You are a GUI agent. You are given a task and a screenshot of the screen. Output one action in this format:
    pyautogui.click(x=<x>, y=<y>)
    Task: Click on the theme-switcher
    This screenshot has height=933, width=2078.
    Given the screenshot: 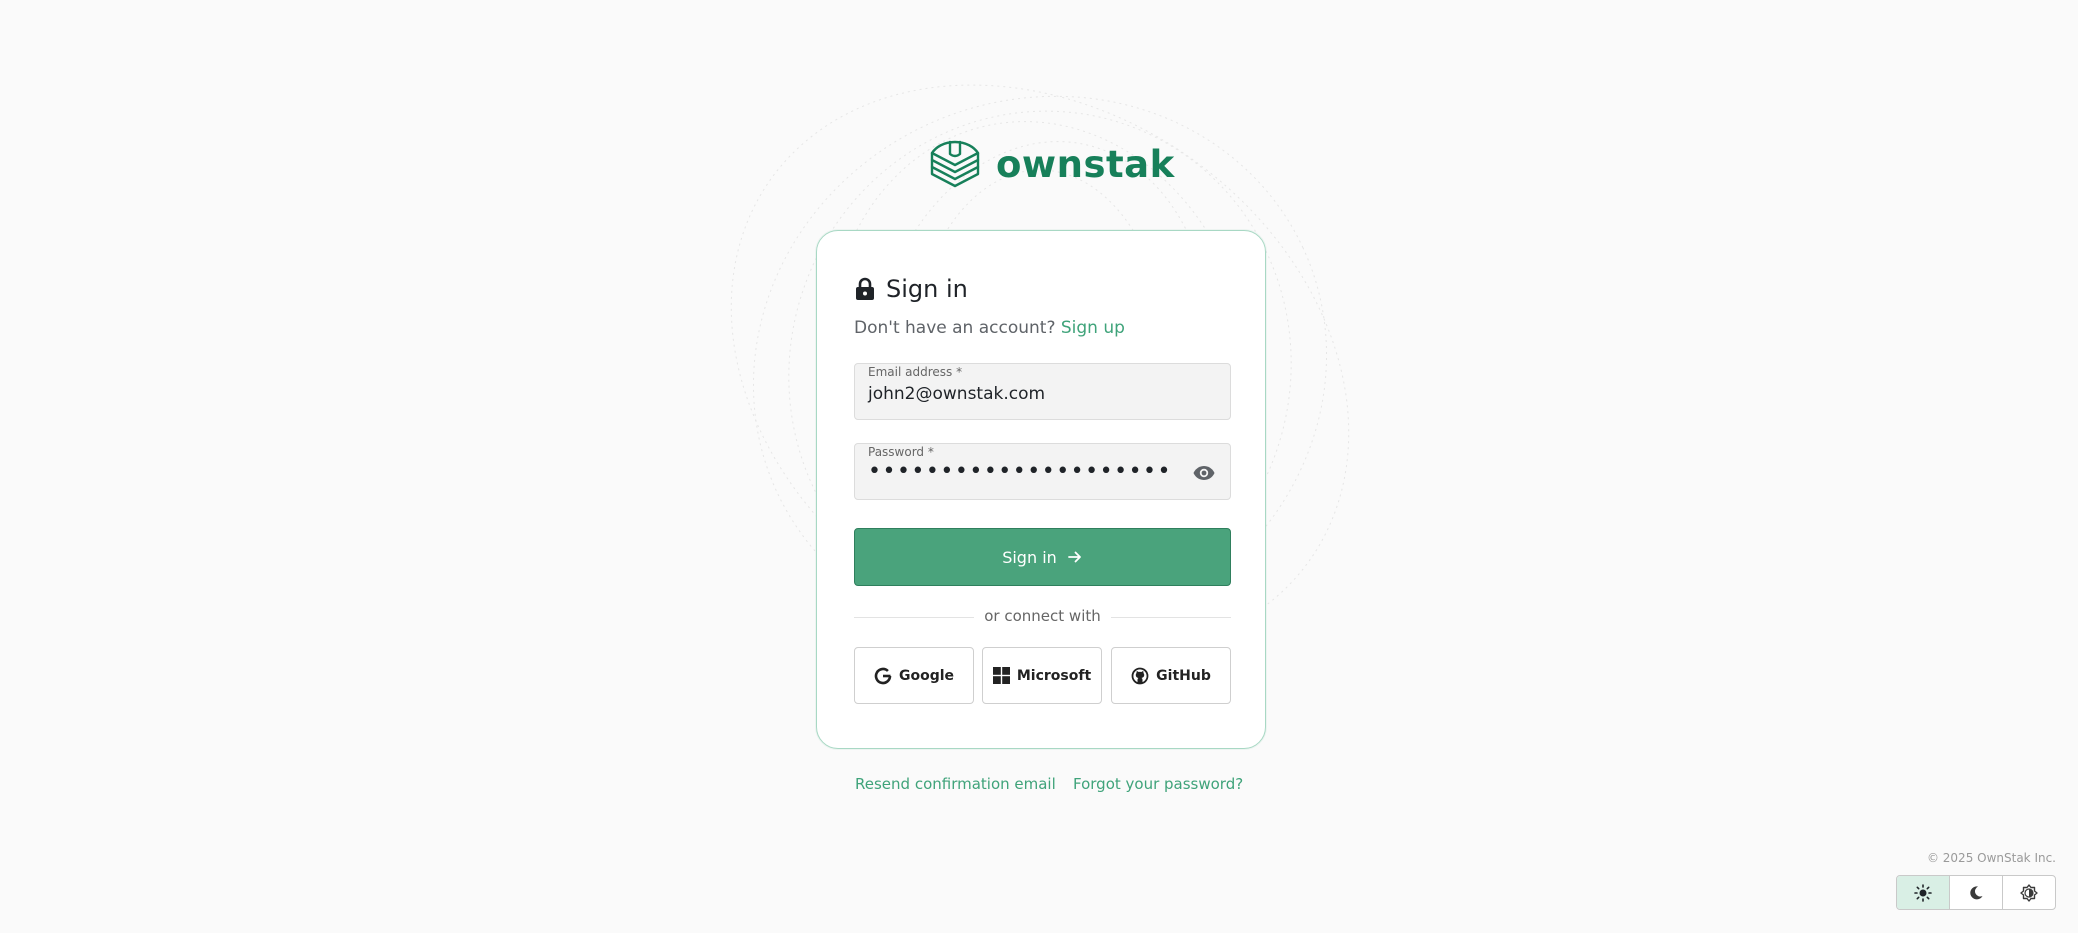 What is the action you would take?
    pyautogui.click(x=1976, y=892)
    